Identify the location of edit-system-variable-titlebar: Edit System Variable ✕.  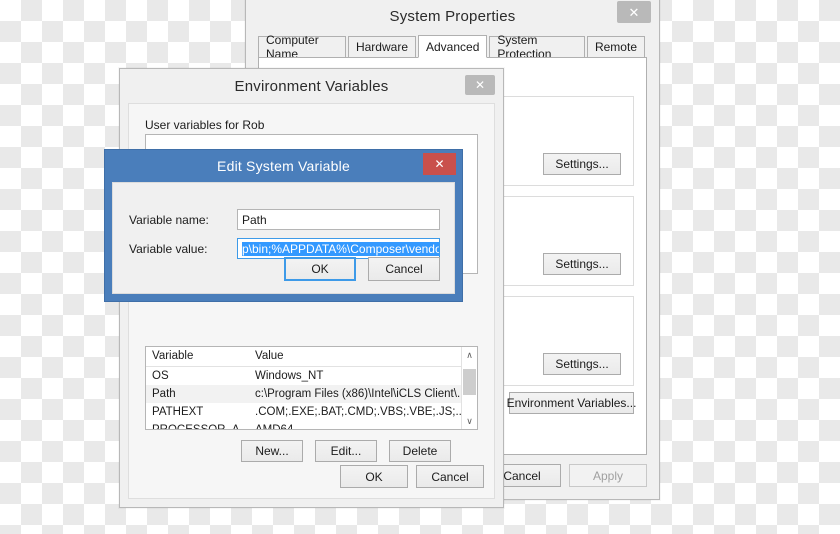
(283, 166).